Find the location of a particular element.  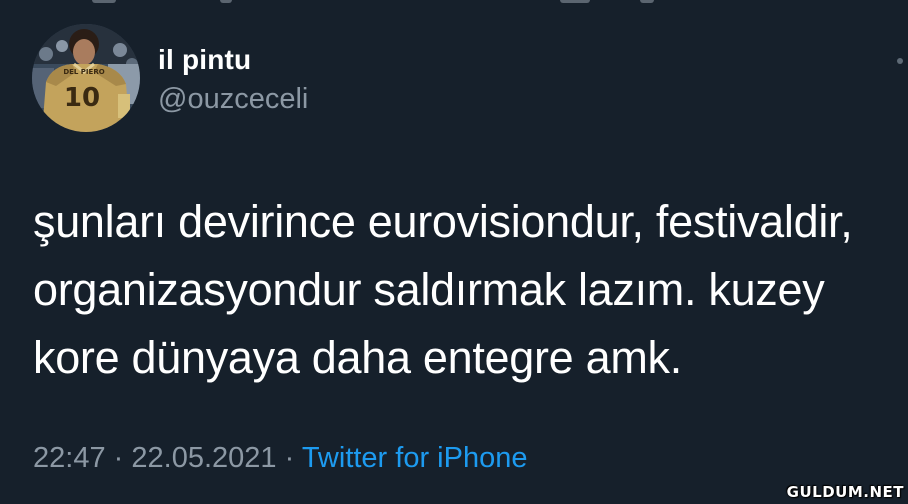

display-name: il pintu is located at coordinates (204, 60).